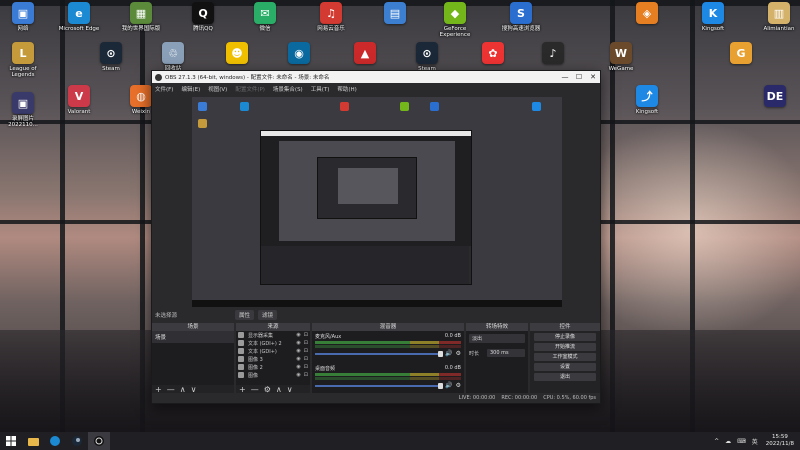 The height and width of the screenshot is (450, 800). Describe the element at coordinates (377, 303) in the screenshot. I see `preview-taskbar` at that location.